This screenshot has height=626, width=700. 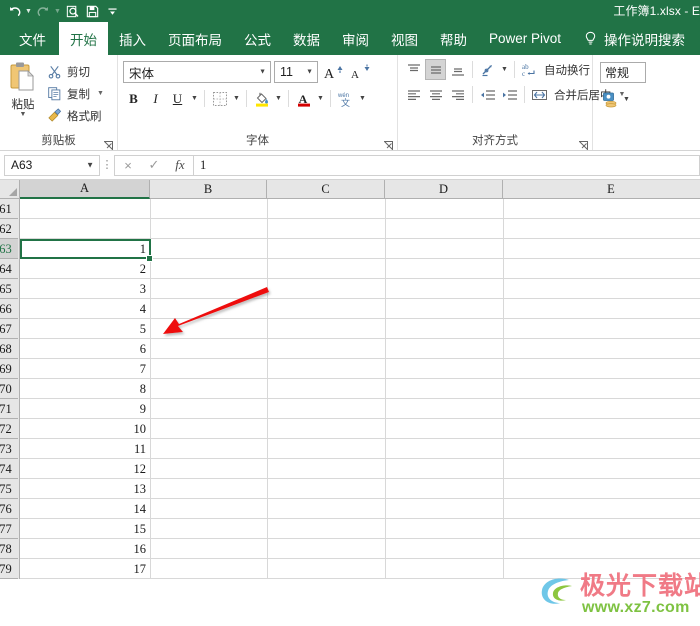 What do you see at coordinates (195, 38) in the screenshot?
I see `tab-page-layout: 页面布局` at bounding box center [195, 38].